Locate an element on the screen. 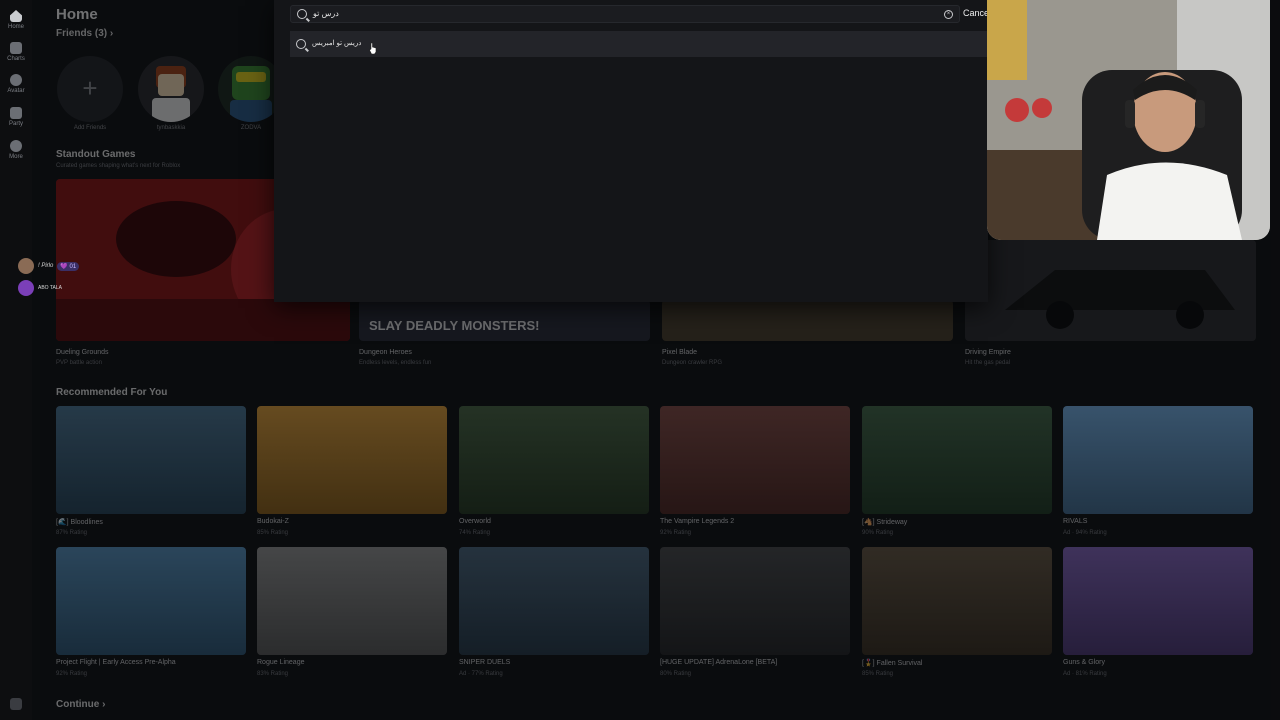  game-title: Budokai-Z is located at coordinates (273, 521).